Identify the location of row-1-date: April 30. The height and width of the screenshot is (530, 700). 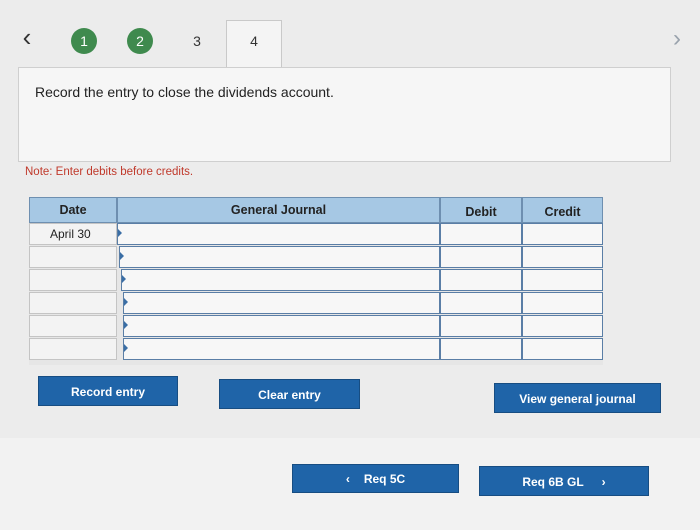
(73, 234).